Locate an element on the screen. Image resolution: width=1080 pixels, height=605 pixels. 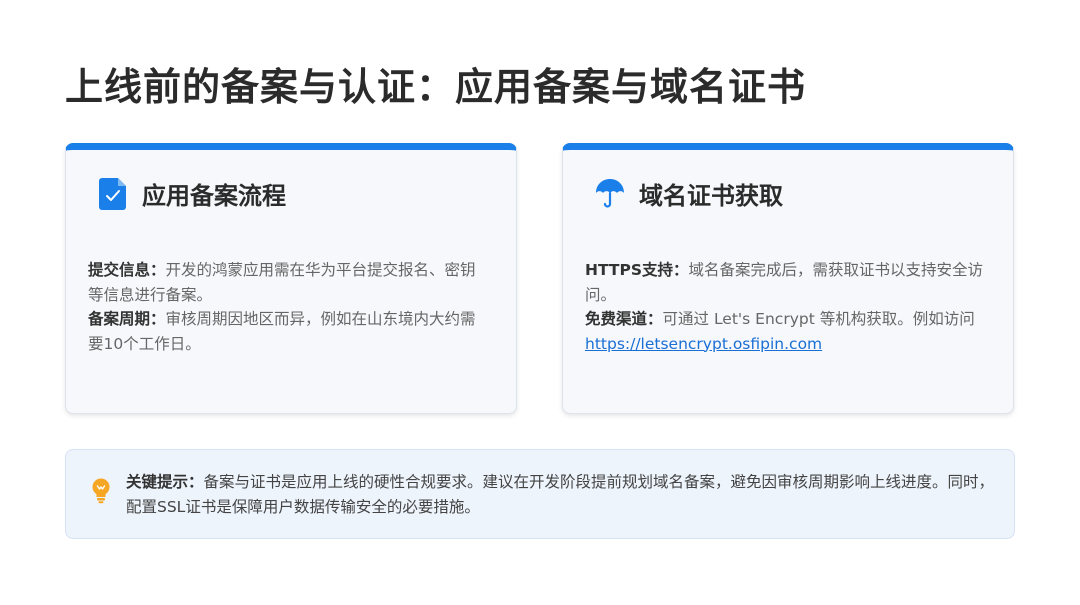
item-label: 提交信息： is located at coordinates (127, 270).